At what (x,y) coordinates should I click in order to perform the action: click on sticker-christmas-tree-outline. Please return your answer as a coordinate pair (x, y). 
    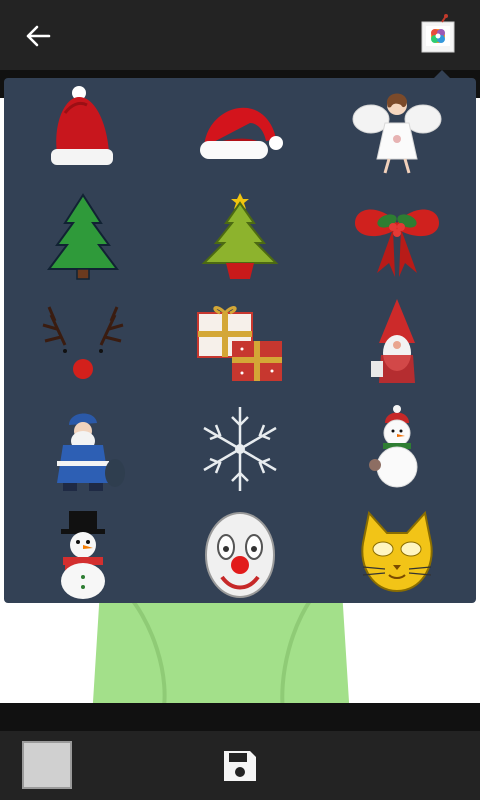
    Looking at the image, I should click on (82, 237).